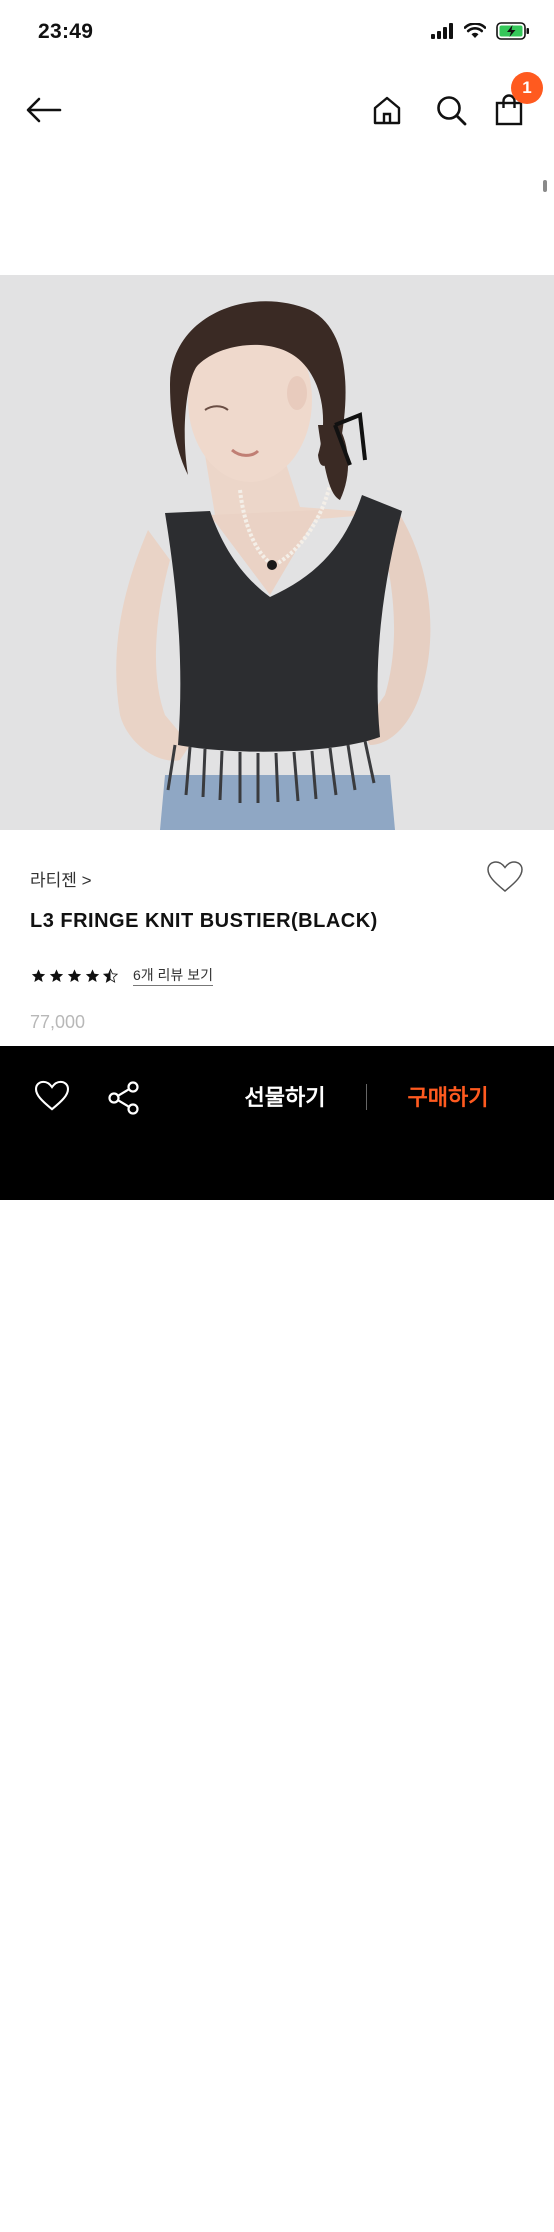 The width and height of the screenshot is (554, 2232). What do you see at coordinates (110, 975) in the screenshot?
I see `star-half-icon` at bounding box center [110, 975].